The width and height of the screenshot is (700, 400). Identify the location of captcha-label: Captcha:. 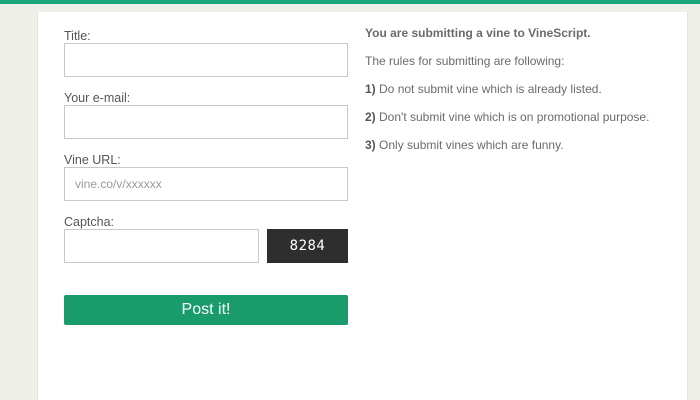
(89, 222).